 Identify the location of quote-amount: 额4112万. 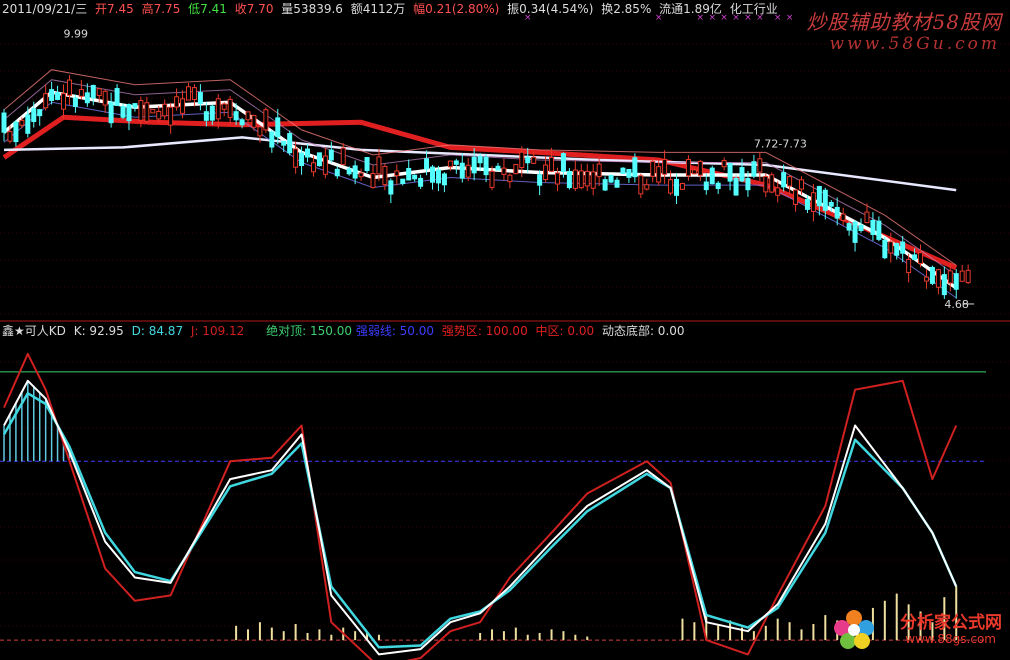
(378, 9).